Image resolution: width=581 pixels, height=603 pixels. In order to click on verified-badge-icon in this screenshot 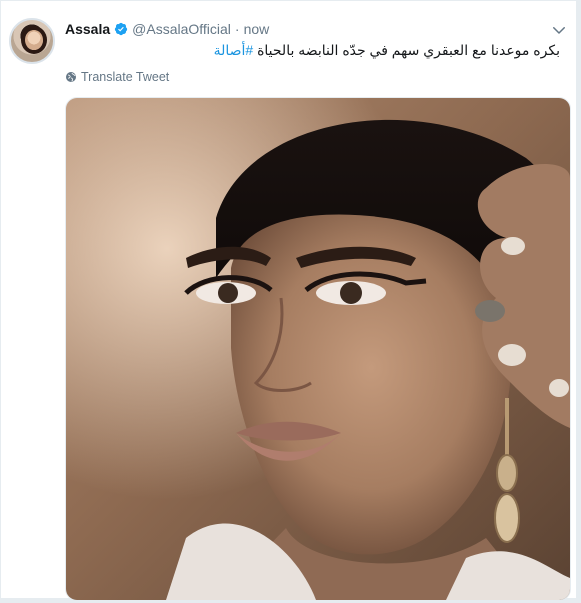, I will do `click(121, 29)`.